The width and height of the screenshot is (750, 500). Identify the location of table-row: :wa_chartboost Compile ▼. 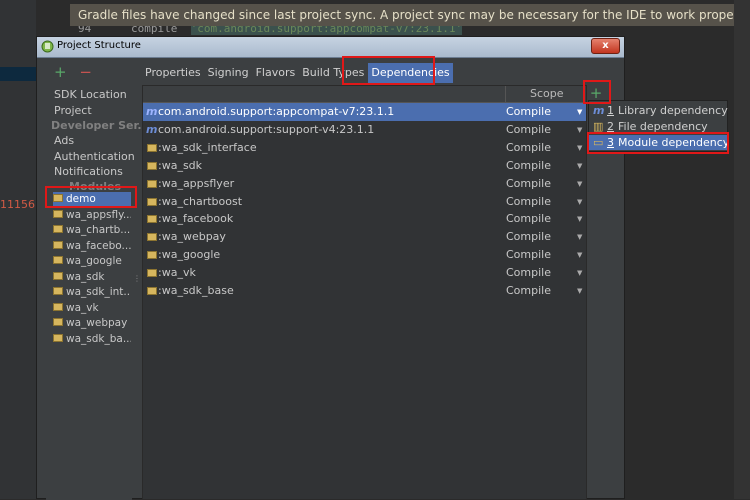
(364, 202).